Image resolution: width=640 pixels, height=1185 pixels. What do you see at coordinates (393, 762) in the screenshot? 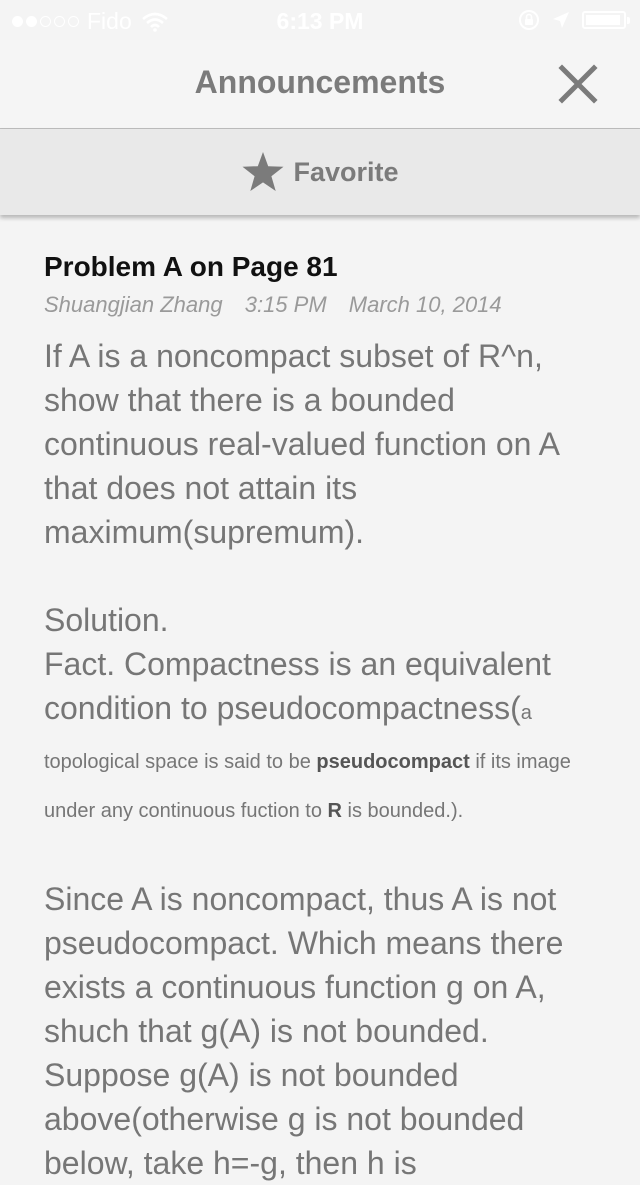
I see `pseudocompact-term: pseudocompact` at bounding box center [393, 762].